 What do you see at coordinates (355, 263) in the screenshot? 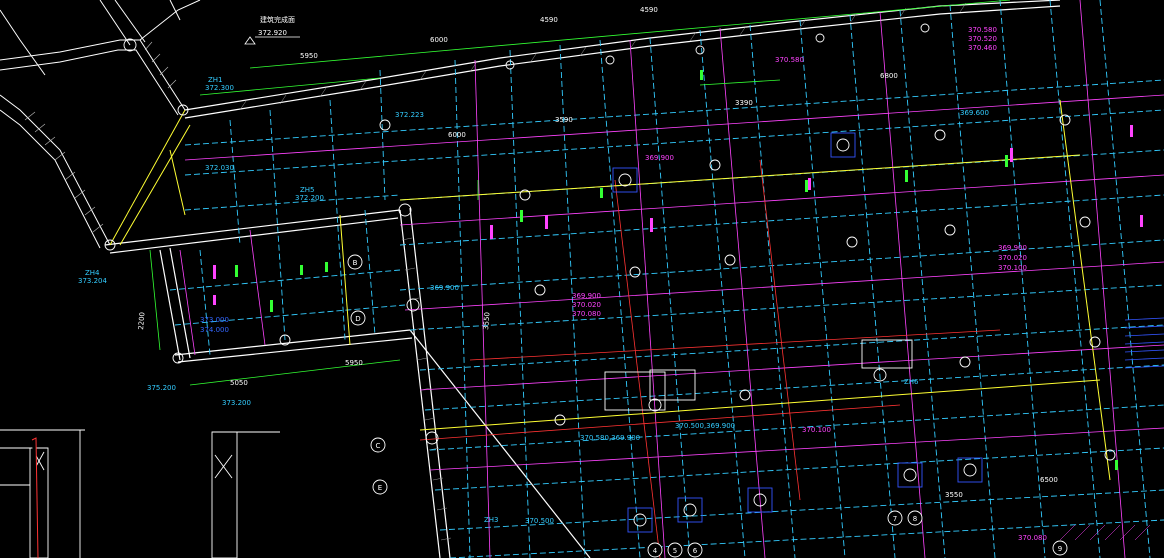
I see `axis-label-B: B` at bounding box center [355, 263].